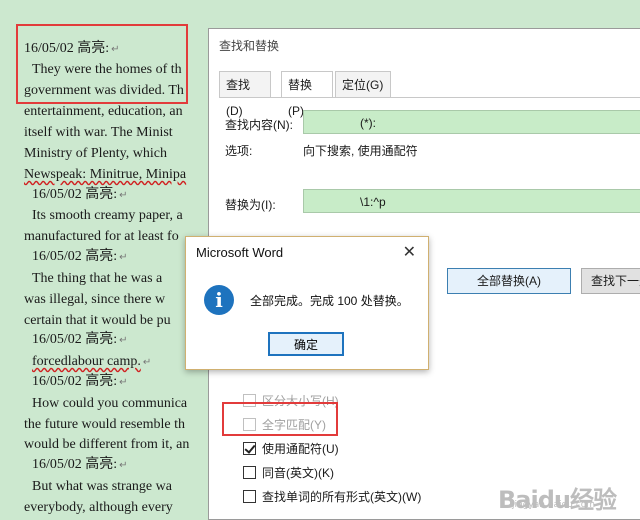  I want to click on doc-line: Ministry of Plenty, which, so click(95, 153).